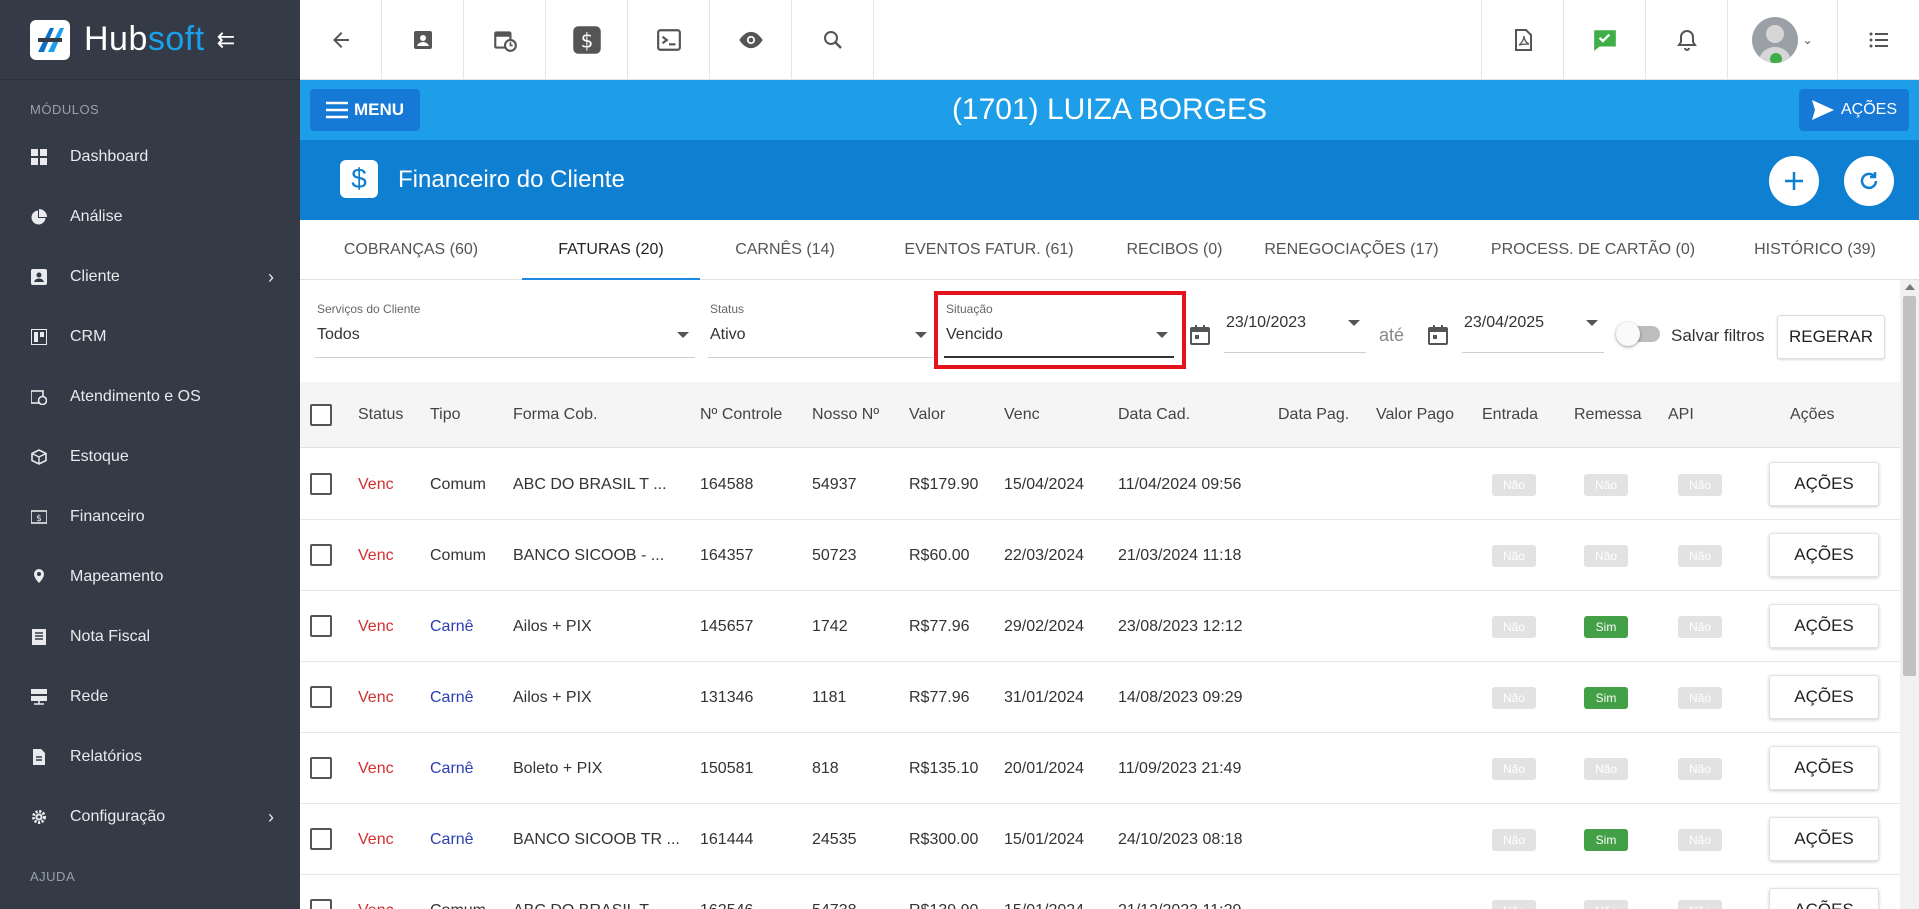 The height and width of the screenshot is (909, 1919). What do you see at coordinates (1910, 287) in the screenshot?
I see `scroll-up-arrow-icon` at bounding box center [1910, 287].